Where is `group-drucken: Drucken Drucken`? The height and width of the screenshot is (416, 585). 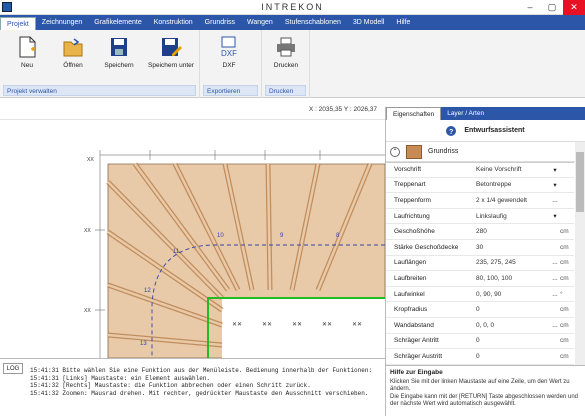 group-drucken: Drucken Drucken is located at coordinates (286, 64).